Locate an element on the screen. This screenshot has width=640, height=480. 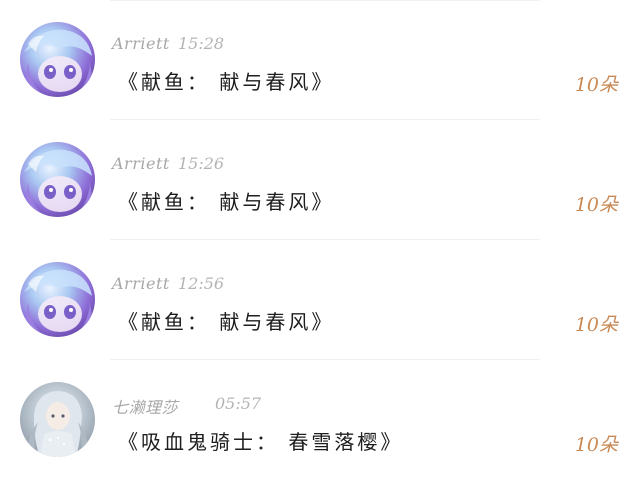
timestamp: 15:26 is located at coordinates (201, 163).